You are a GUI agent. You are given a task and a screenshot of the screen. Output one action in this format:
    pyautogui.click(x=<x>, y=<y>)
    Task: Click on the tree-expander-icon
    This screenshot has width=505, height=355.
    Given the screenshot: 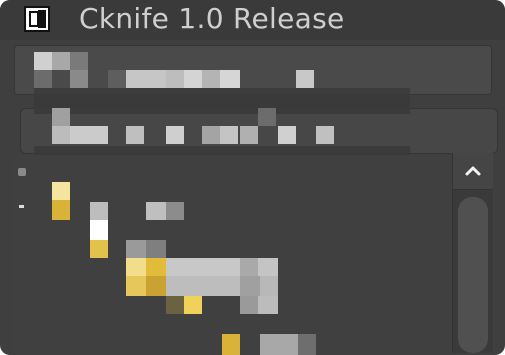 What is the action you would take?
    pyautogui.click(x=22, y=172)
    